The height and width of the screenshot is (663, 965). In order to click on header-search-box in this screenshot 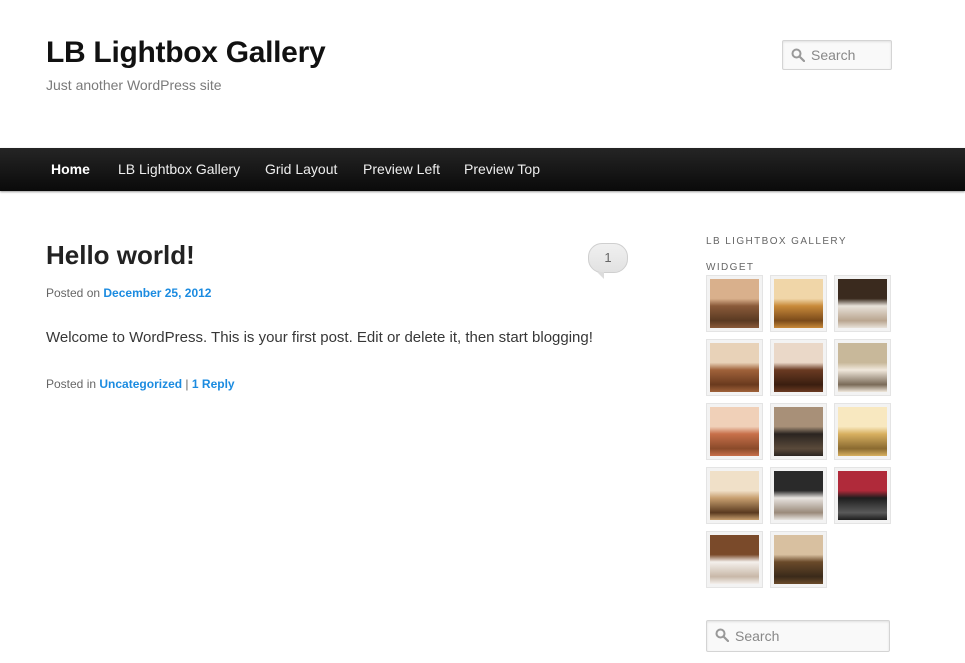, I will do `click(837, 55)`.